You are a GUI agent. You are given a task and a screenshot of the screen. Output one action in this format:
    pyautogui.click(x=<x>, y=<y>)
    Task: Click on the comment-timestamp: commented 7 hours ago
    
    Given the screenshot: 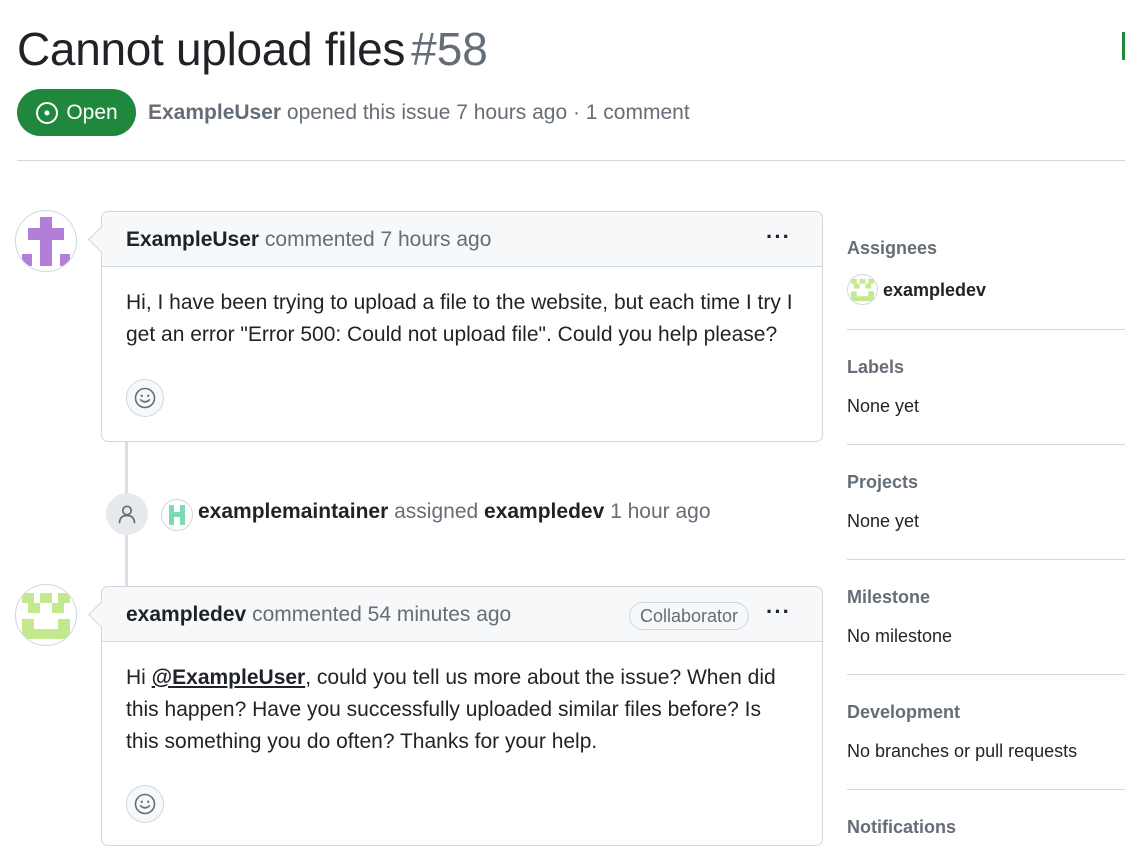 What is the action you would take?
    pyautogui.click(x=378, y=239)
    